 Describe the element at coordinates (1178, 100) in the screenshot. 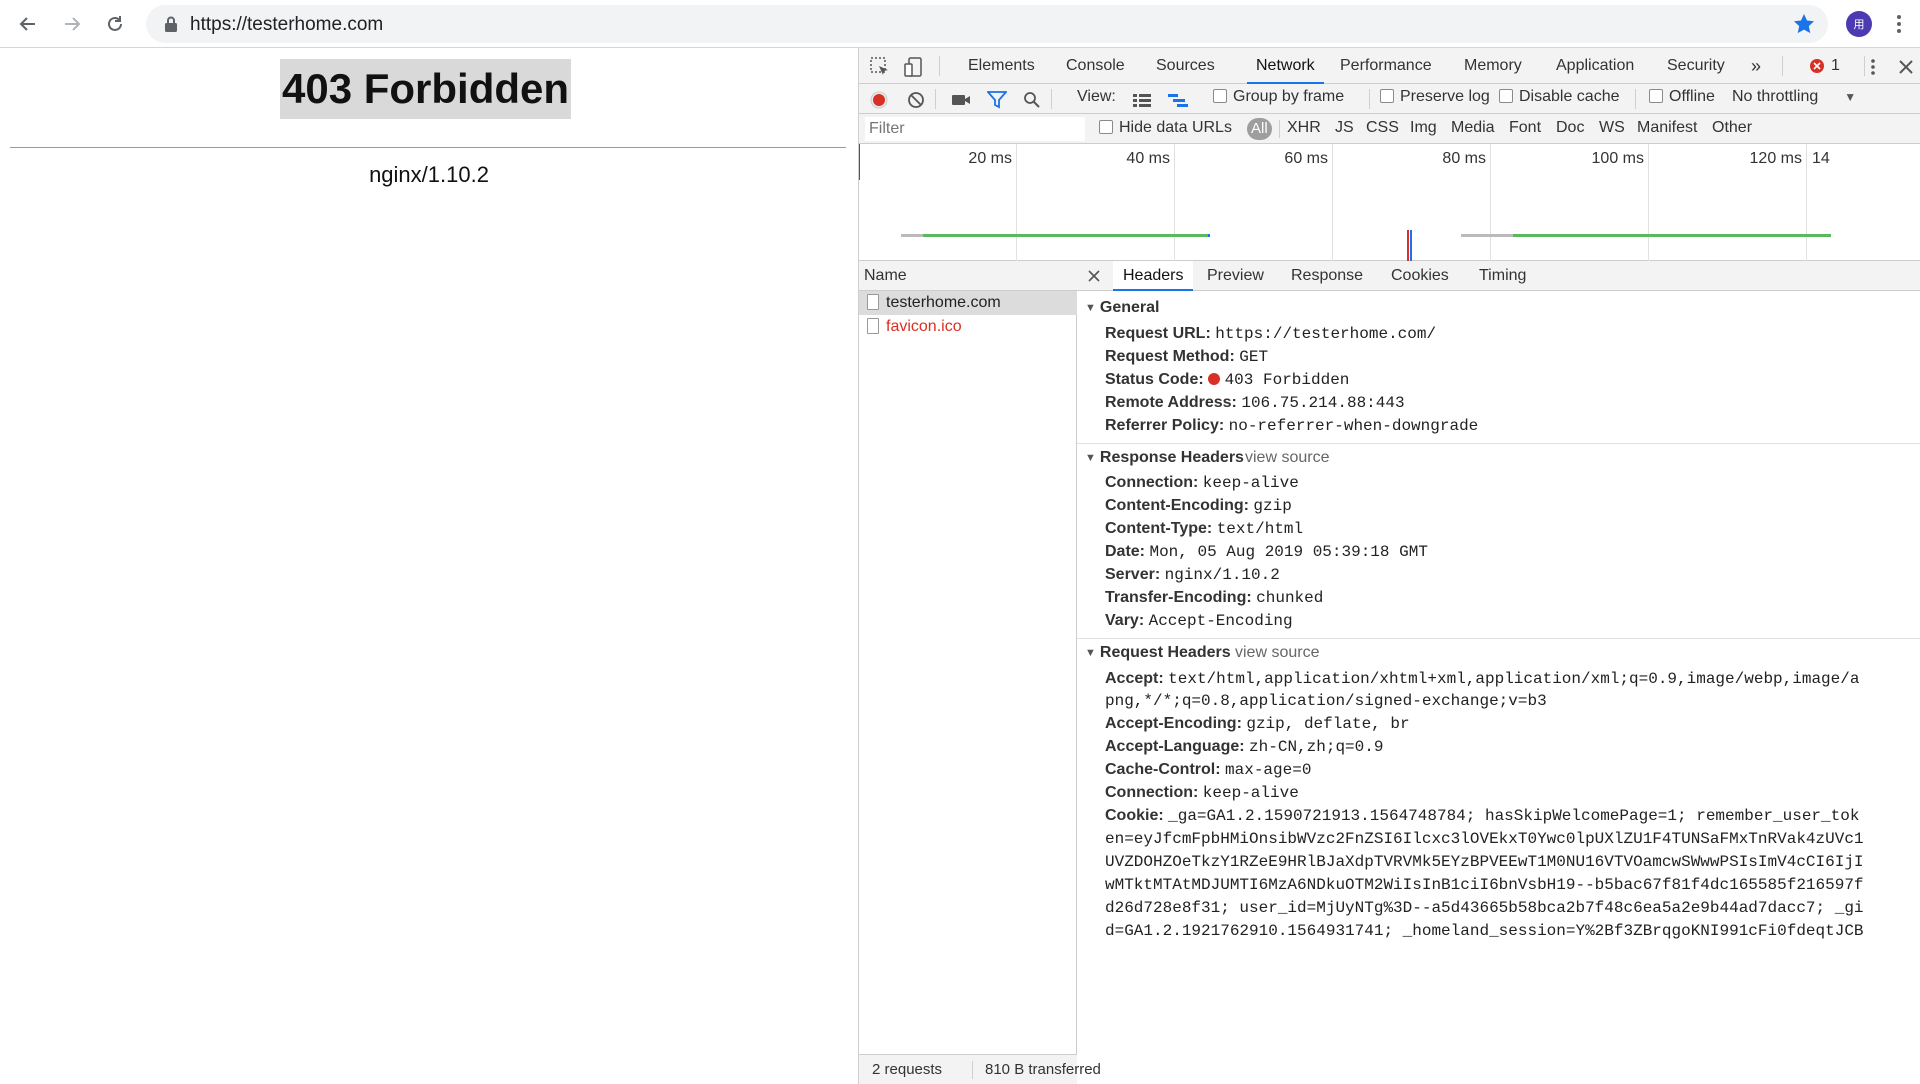

I see `waterfall-overview-icon` at that location.